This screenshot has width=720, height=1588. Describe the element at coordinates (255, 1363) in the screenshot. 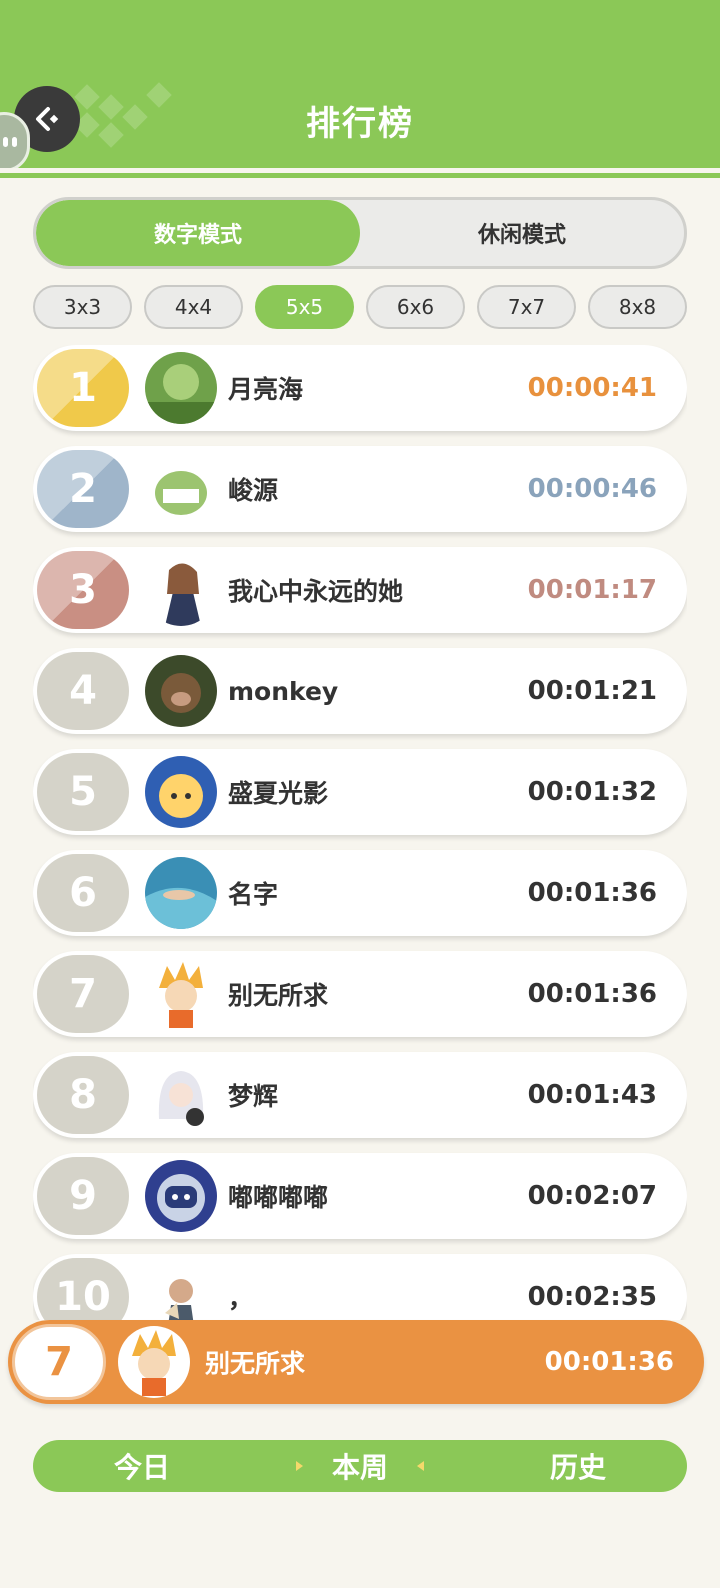

I see `my-user-name: 别无所求` at that location.